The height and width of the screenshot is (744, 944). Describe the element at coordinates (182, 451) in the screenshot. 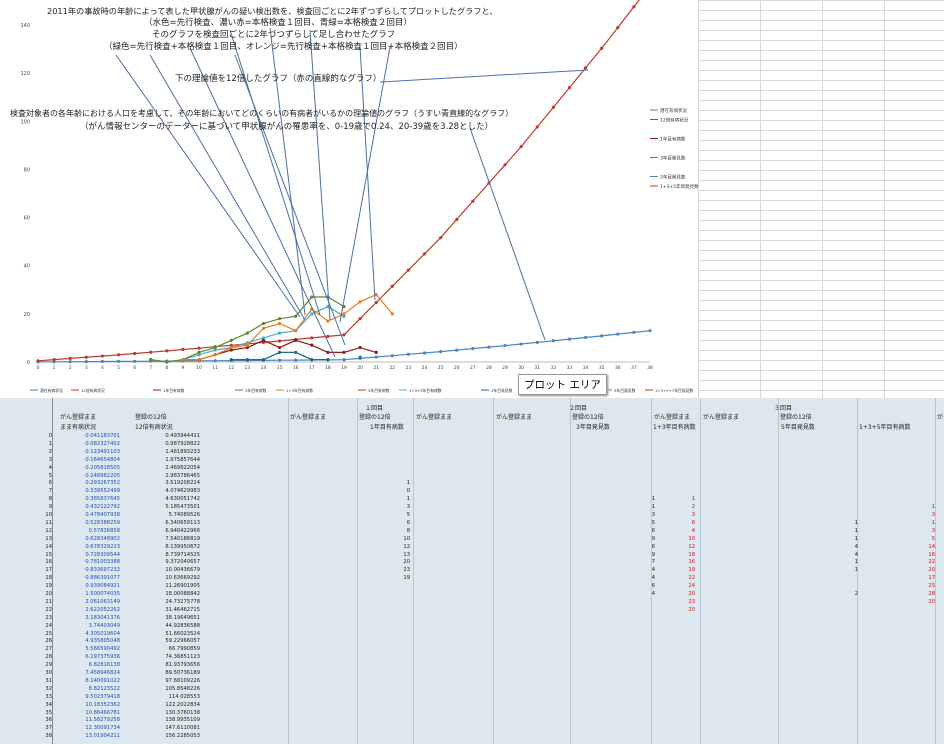

I see `table-cell: 1.481893233` at that location.